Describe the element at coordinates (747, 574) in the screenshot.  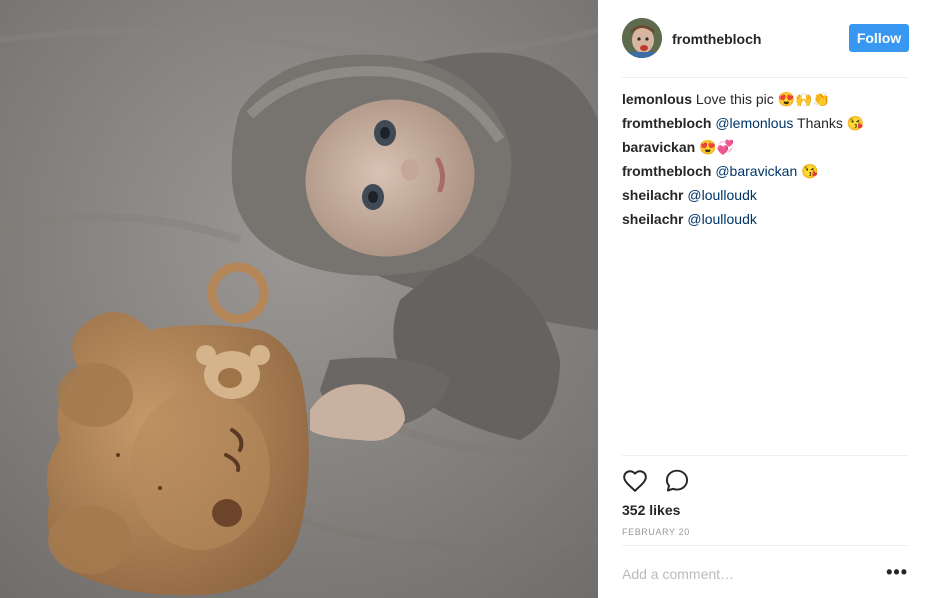
I see `comment-input` at that location.